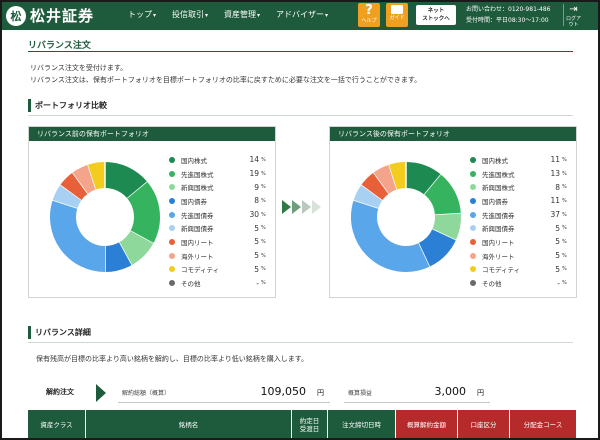 This screenshot has width=600, height=440. Describe the element at coordinates (220, 283) in the screenshot. I see `legend-row: その他 -%` at that location.